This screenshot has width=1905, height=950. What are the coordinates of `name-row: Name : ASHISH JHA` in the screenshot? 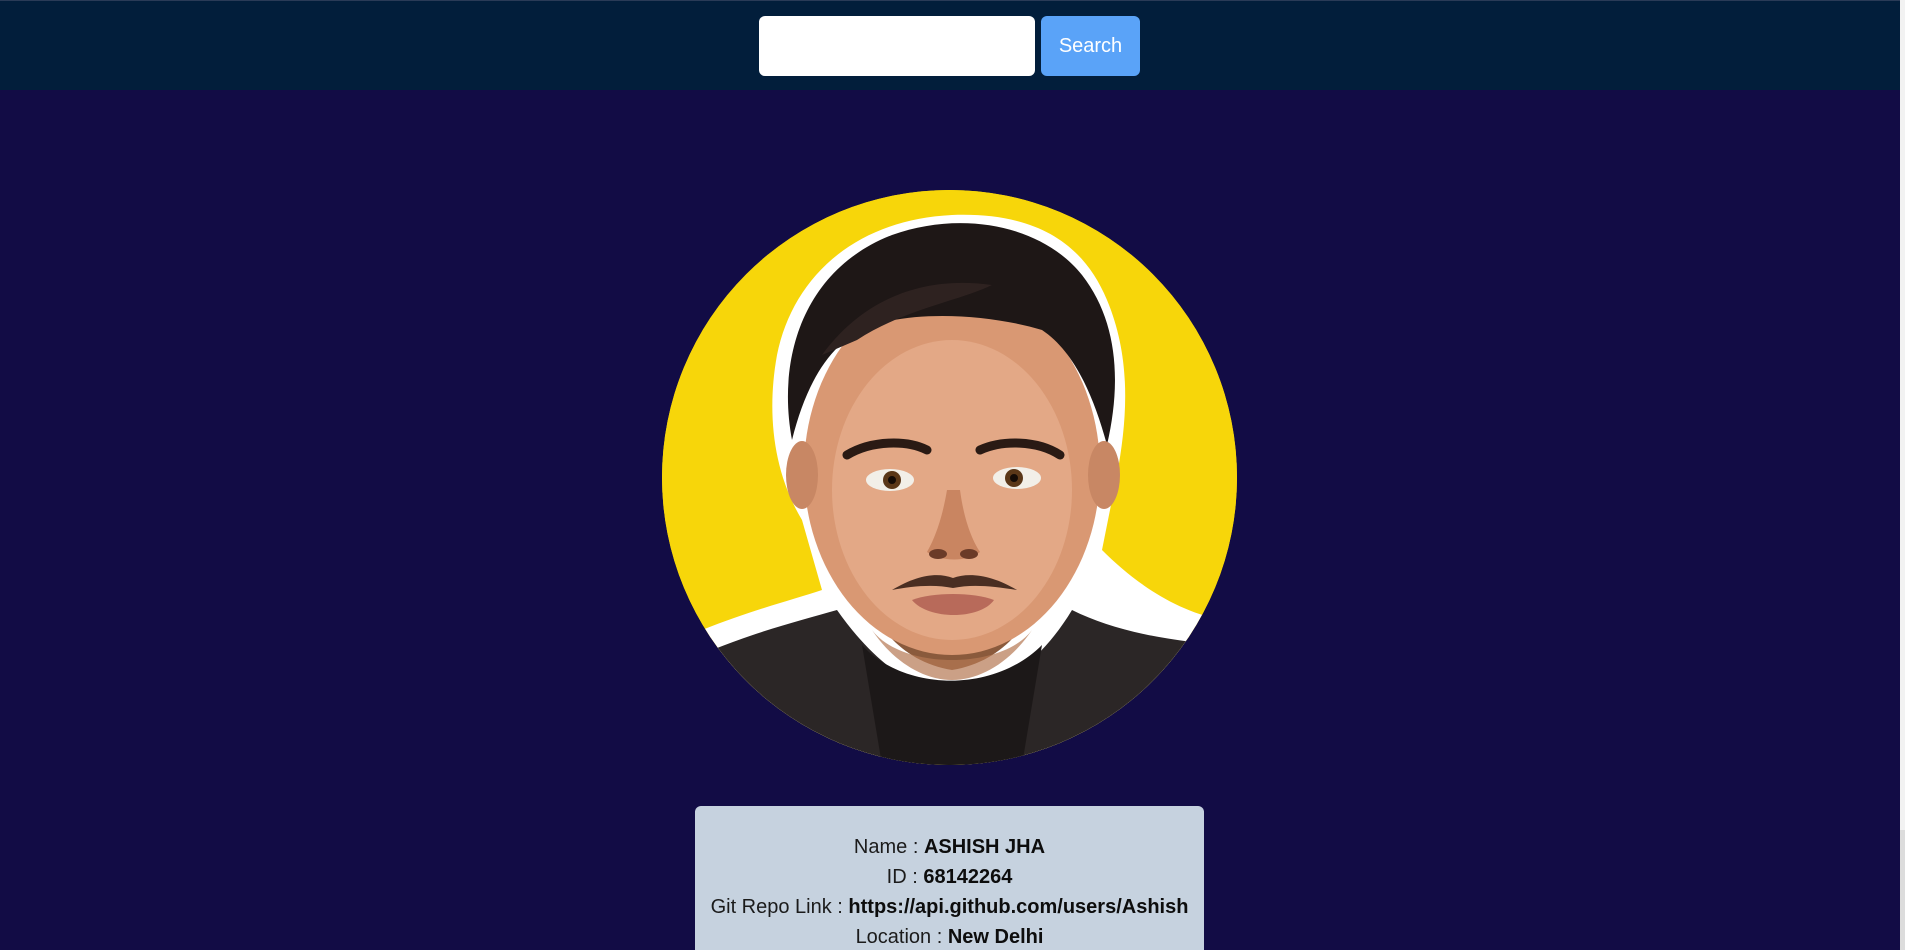 It's located at (949, 847).